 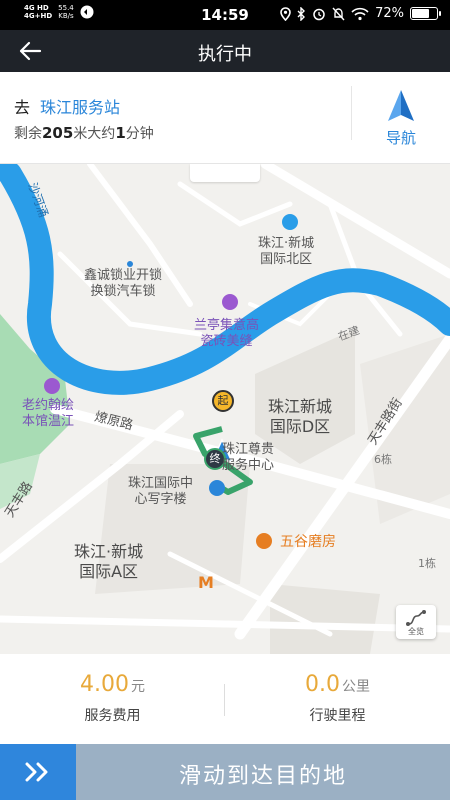 What do you see at coordinates (230, 302) in the screenshot?
I see `poi-shop1-dot` at bounding box center [230, 302].